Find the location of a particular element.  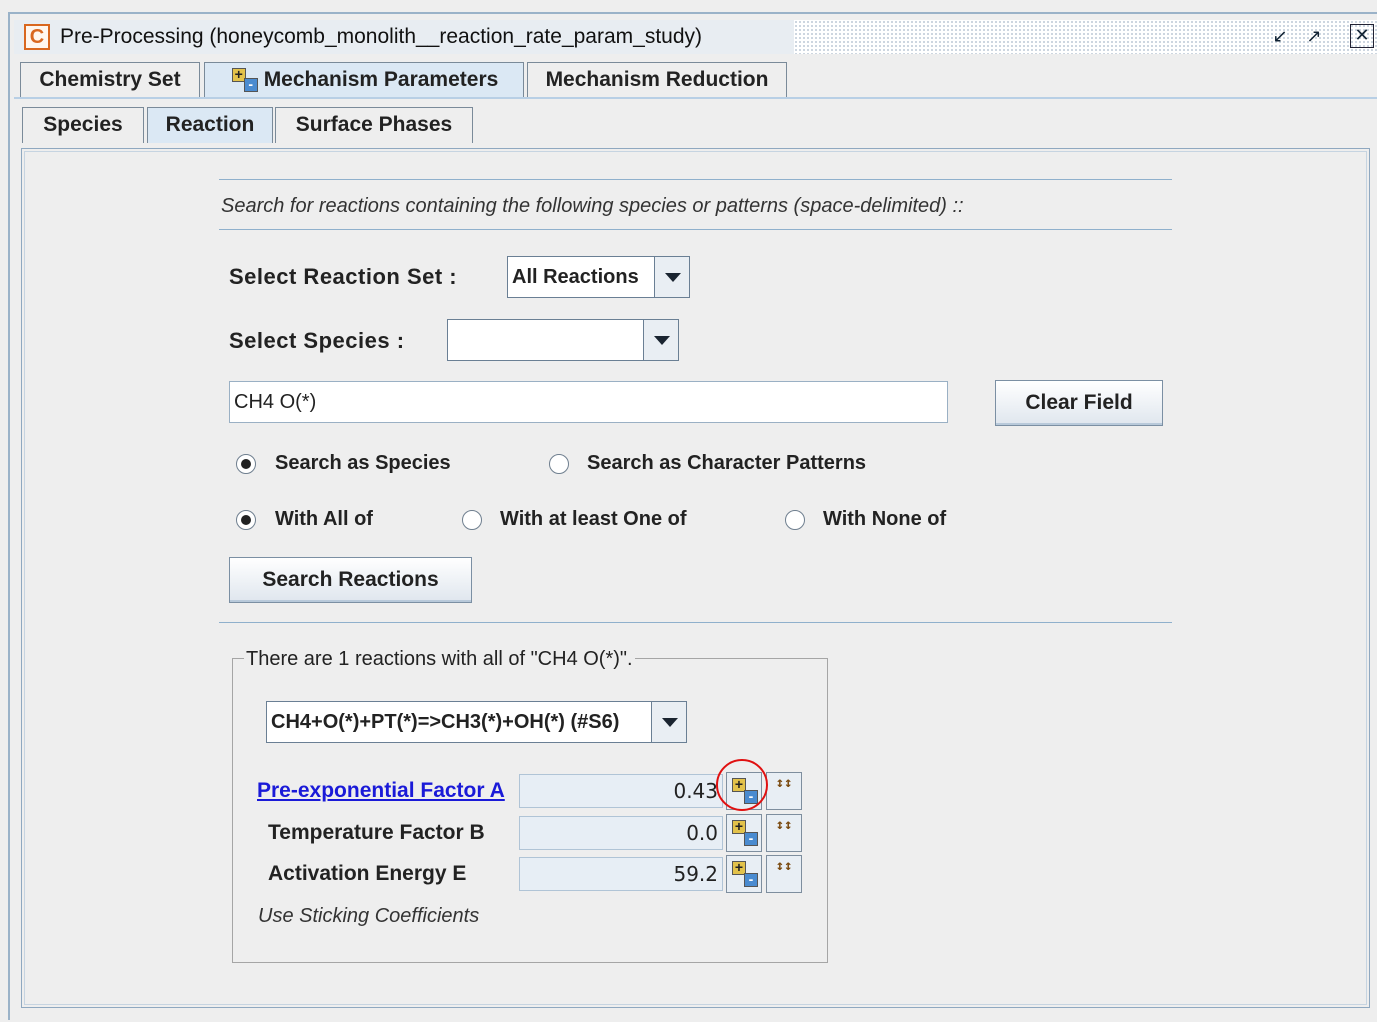

tab-surface-phases: Surface Phases is located at coordinates (374, 125).